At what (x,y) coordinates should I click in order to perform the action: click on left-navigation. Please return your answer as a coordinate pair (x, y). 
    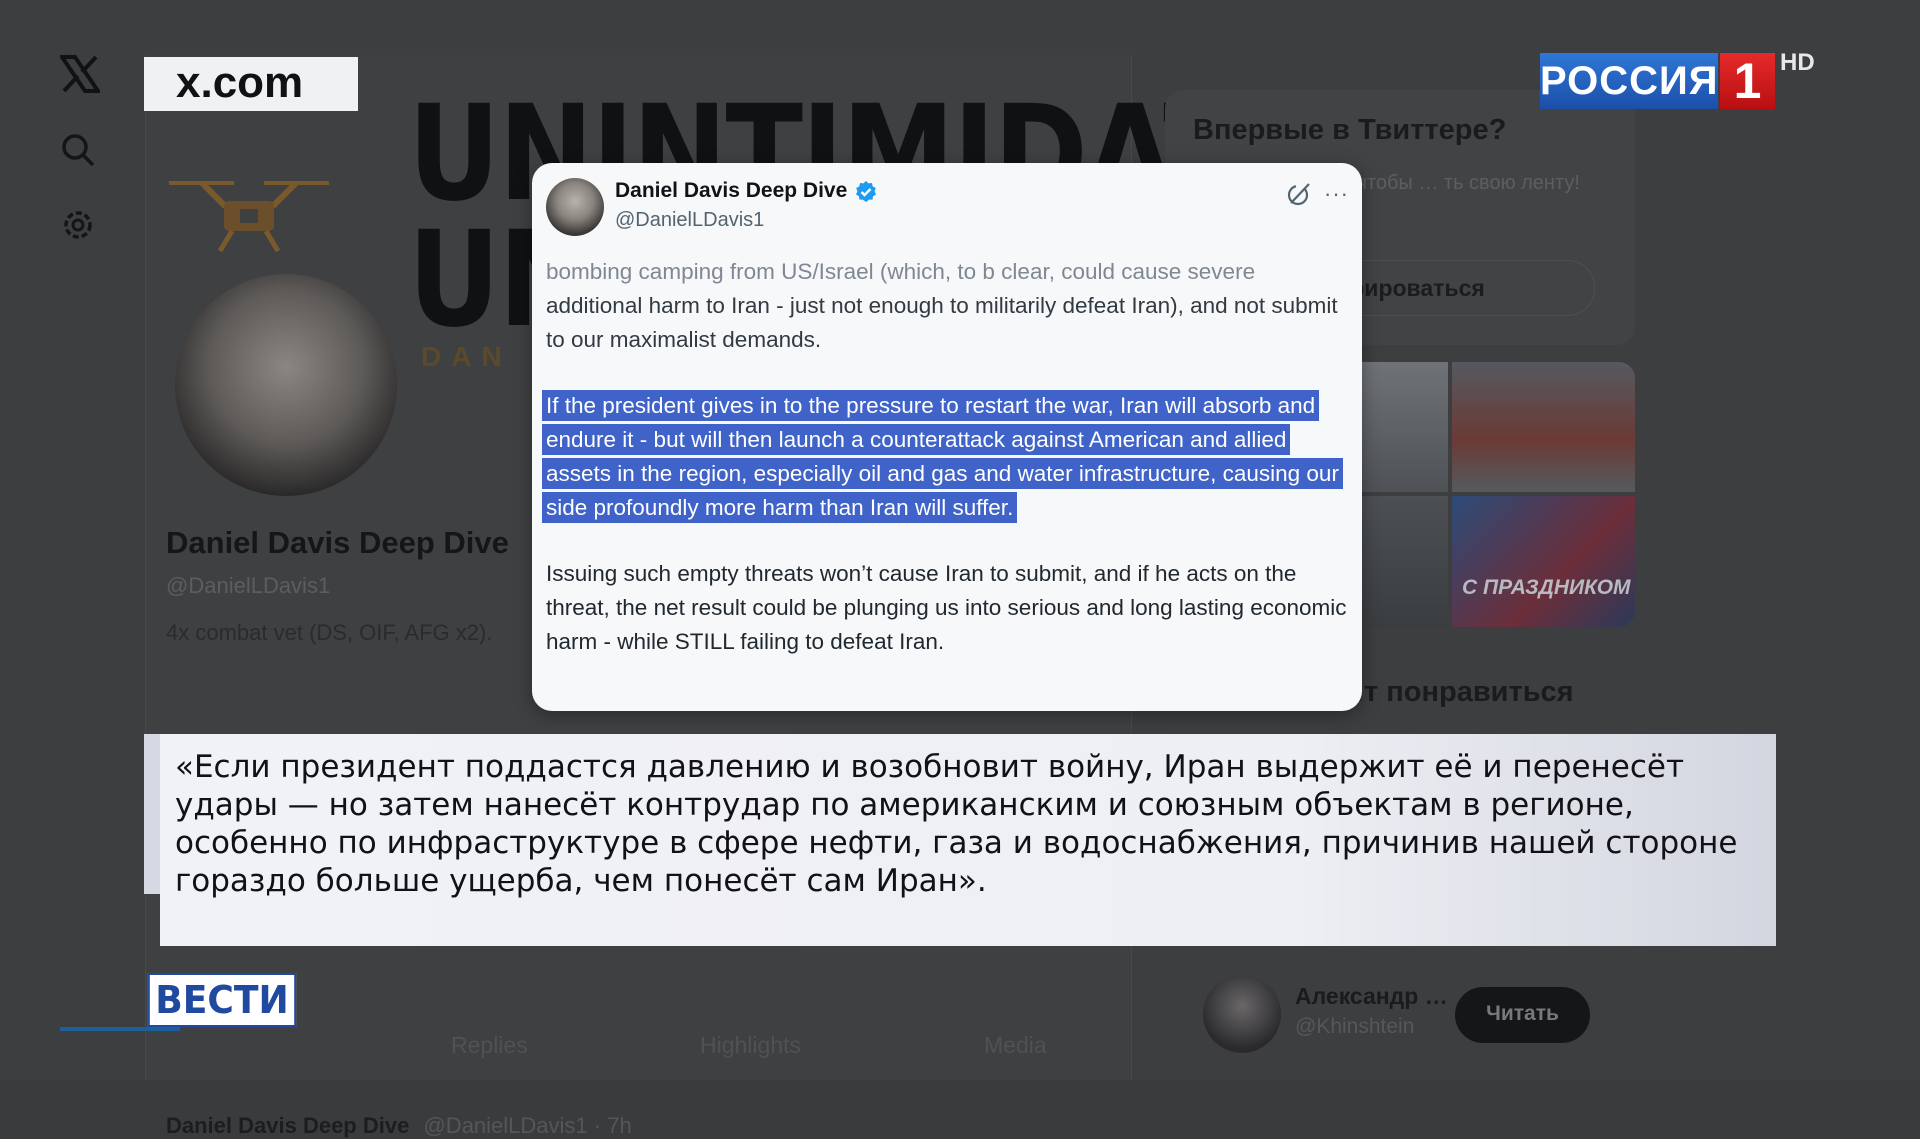
    Looking at the image, I should click on (81, 168).